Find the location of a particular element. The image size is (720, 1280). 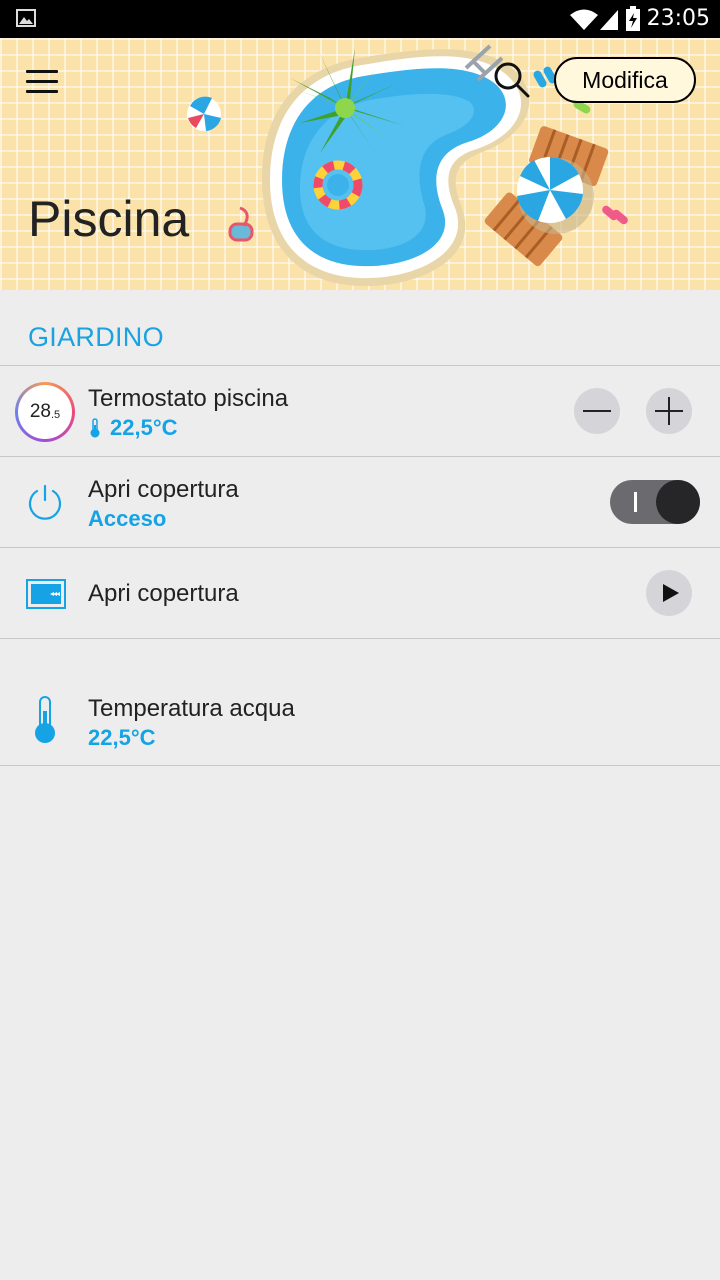

thermostat-dial: 28.5 is located at coordinates (45, 412).